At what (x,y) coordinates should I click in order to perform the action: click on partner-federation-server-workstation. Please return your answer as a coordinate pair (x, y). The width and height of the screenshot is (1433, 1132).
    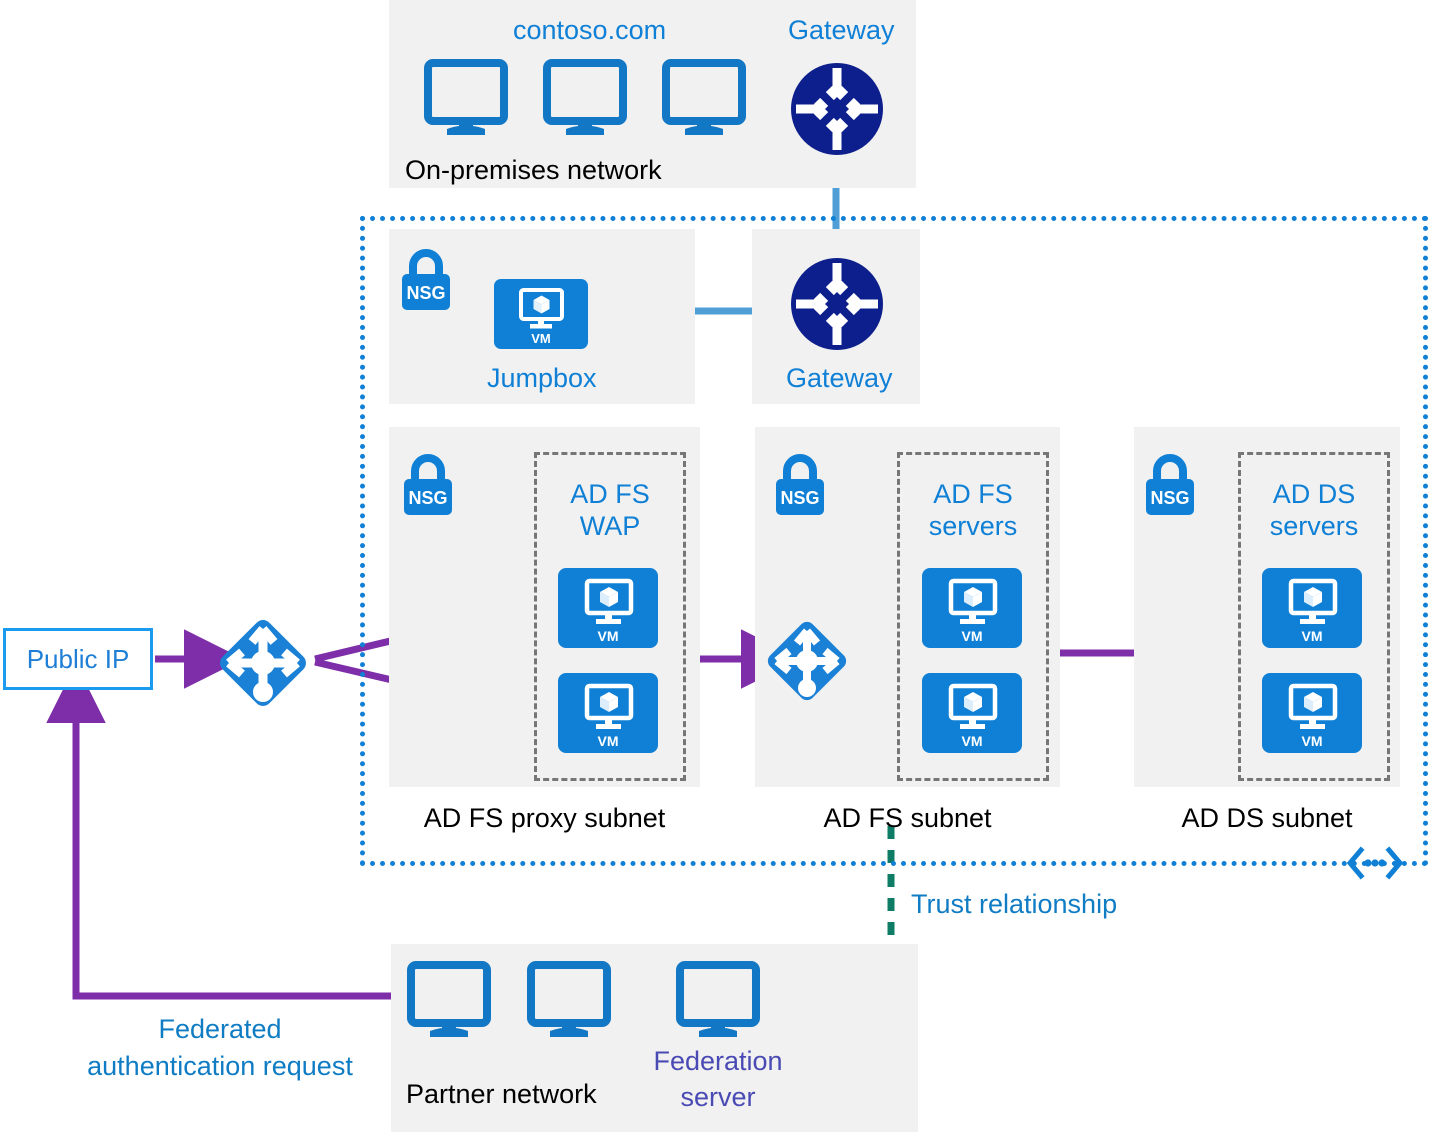
    Looking at the image, I should click on (718, 1000).